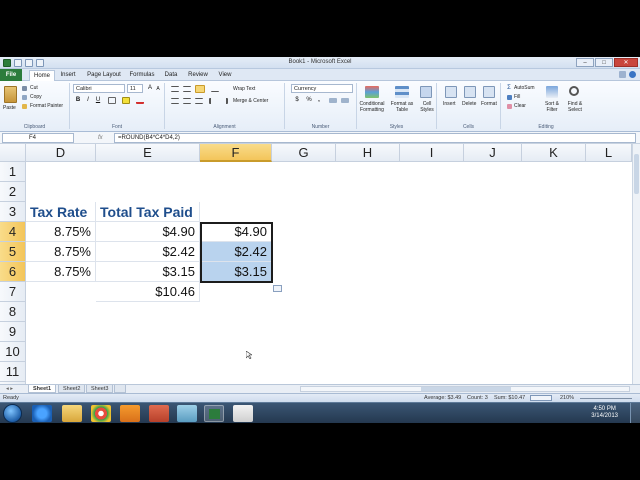 This screenshot has height=480, width=640. Describe the element at coordinates (199, 101) in the screenshot. I see `align-right-icon` at that location.